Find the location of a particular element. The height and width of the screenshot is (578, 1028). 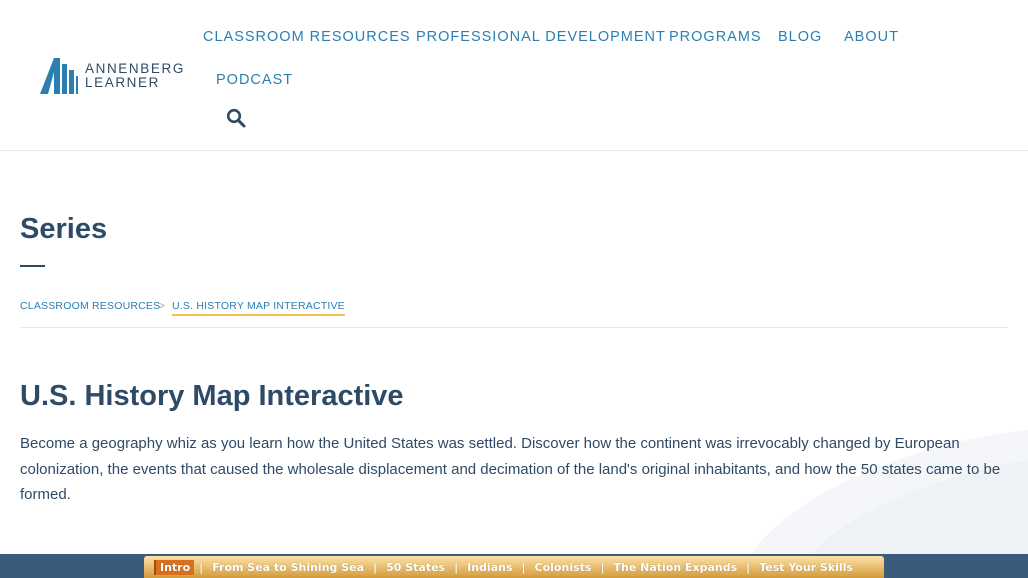

main-heading: U.S. History Map Interactive is located at coordinates (212, 396).